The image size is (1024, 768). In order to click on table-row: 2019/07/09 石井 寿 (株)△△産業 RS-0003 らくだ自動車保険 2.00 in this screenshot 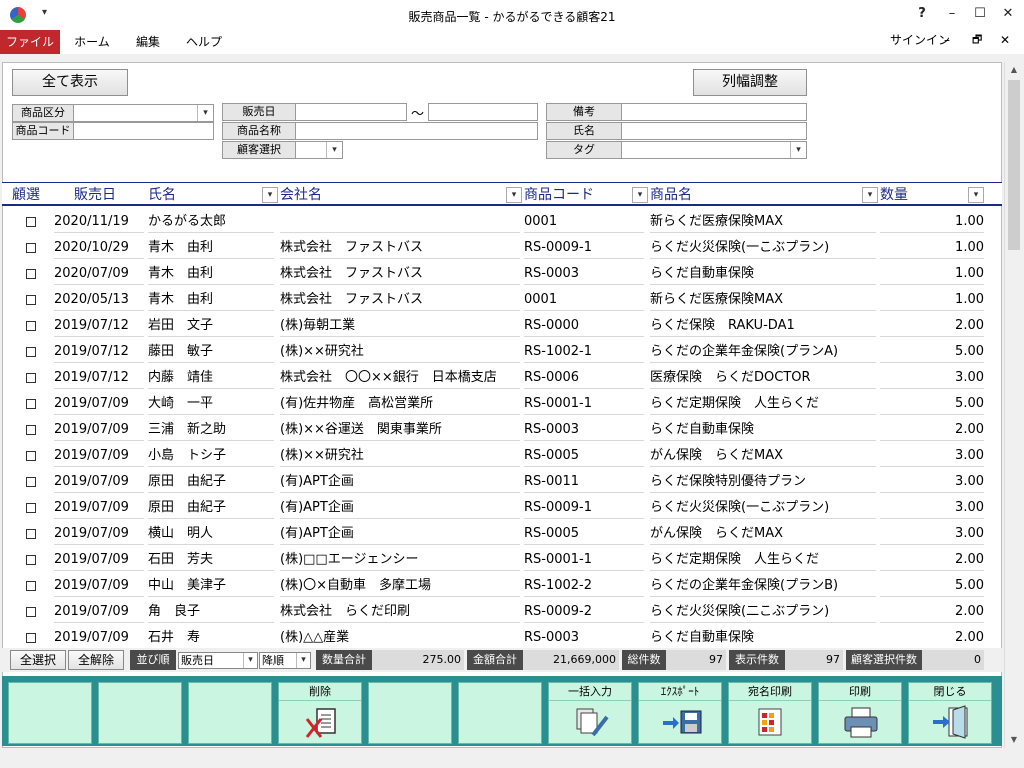, I will do `click(502, 634)`.